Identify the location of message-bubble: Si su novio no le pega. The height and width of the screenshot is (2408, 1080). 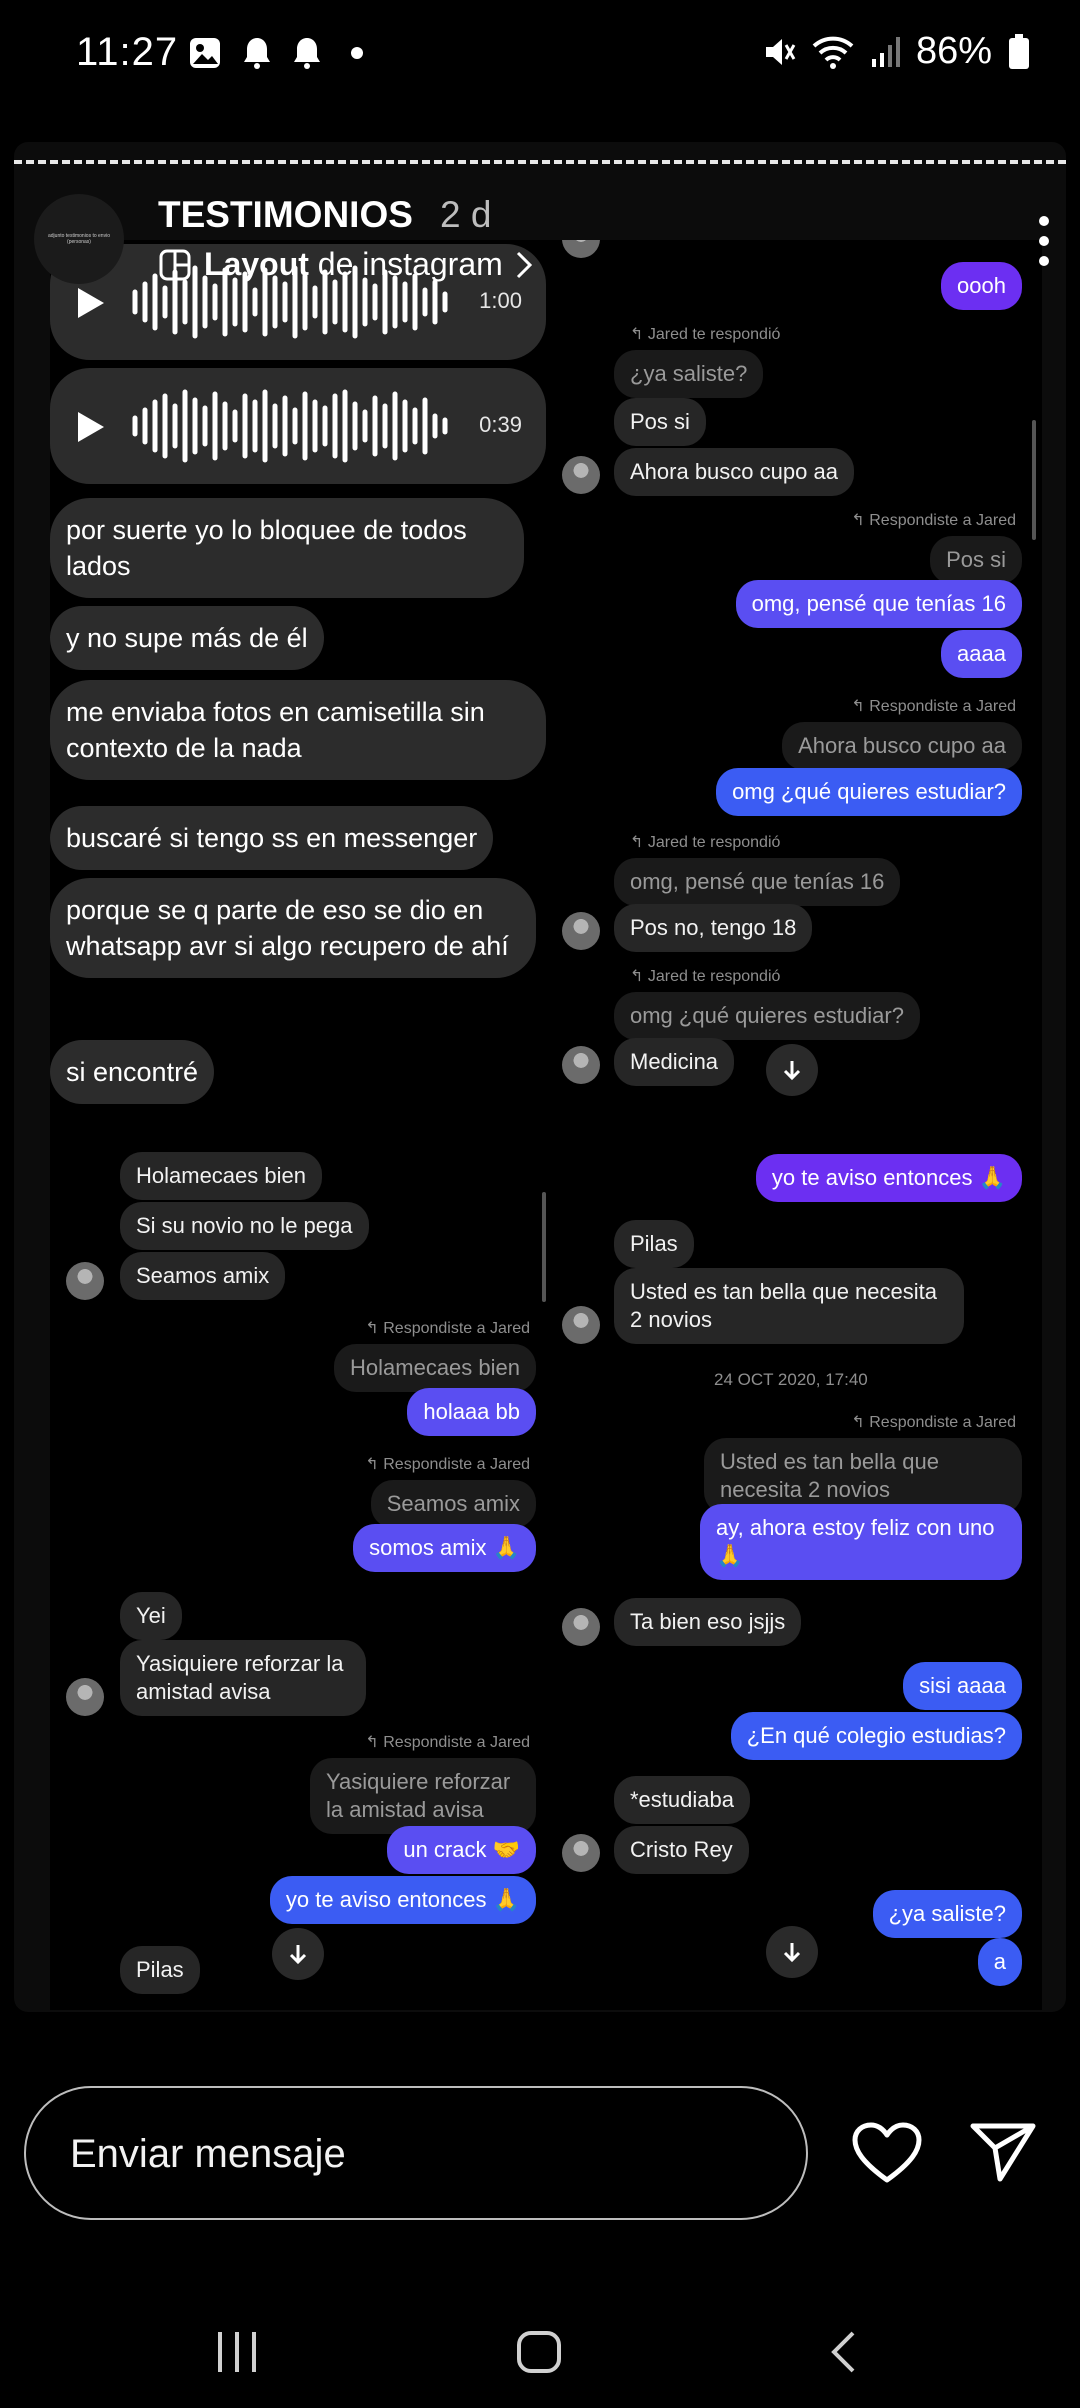
(244, 1226).